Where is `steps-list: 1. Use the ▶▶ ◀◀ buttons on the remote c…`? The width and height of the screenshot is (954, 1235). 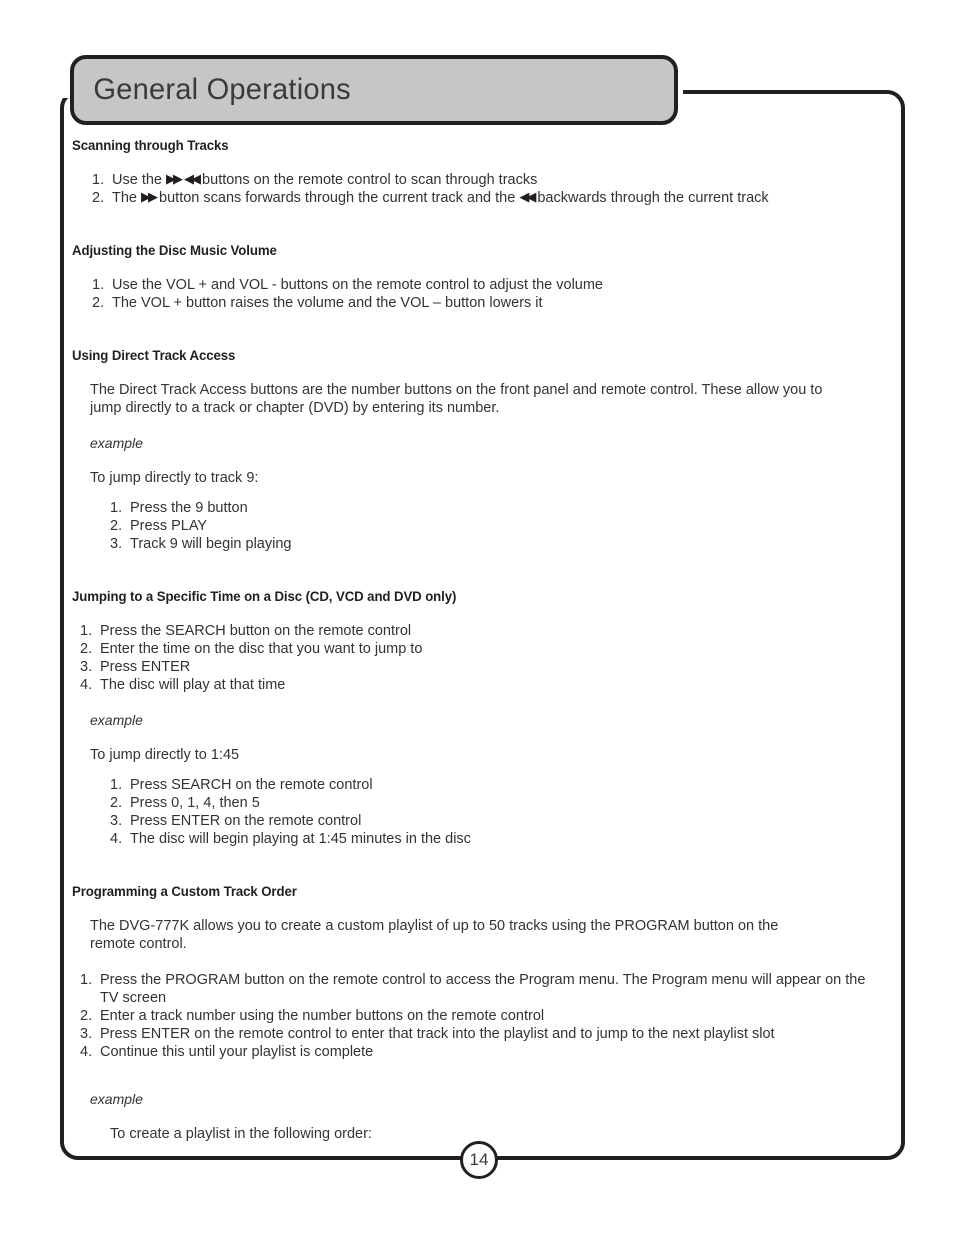
steps-list: 1. Use the ▶▶ ◀◀ buttons on the remote c… is located at coordinates (482, 189).